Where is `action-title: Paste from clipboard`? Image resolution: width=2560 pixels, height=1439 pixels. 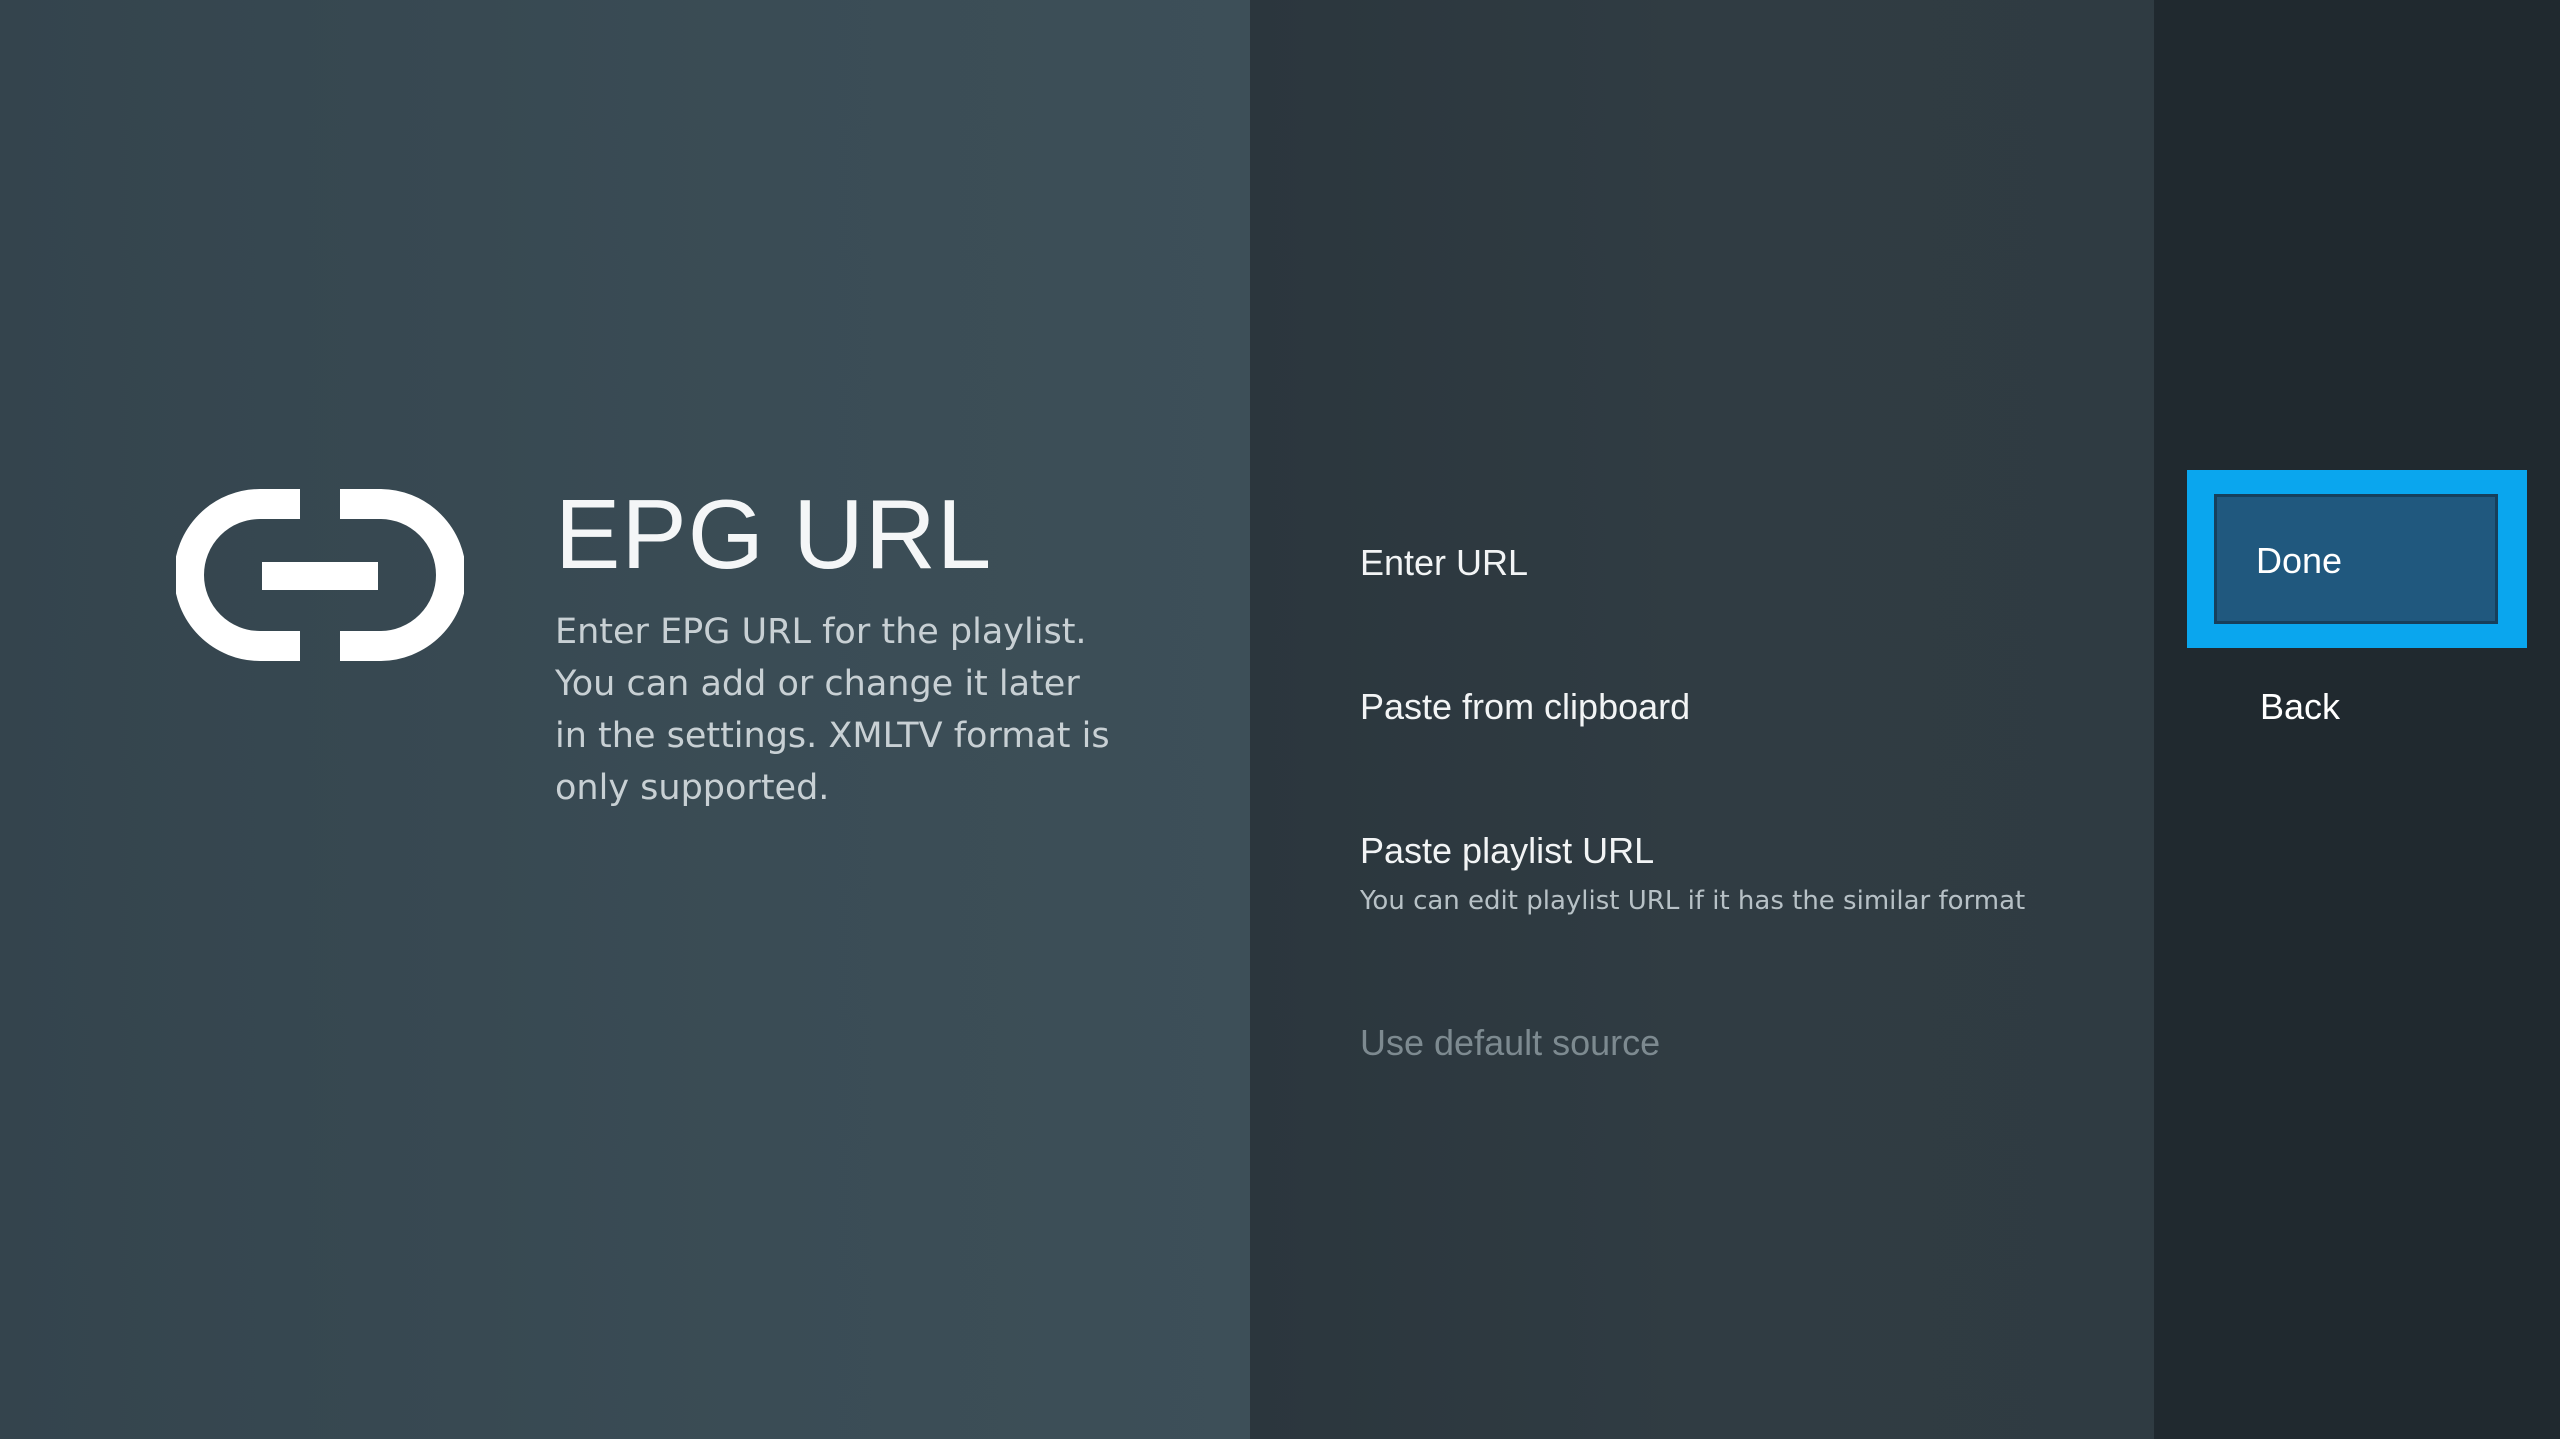 action-title: Paste from clipboard is located at coordinates (1525, 706).